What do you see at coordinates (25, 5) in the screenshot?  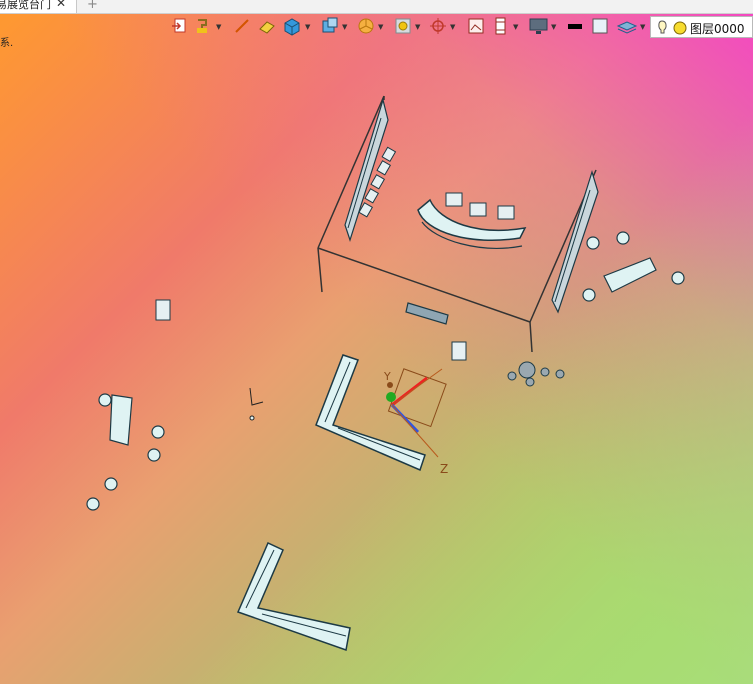 I see `tab-title: 易展览台门` at bounding box center [25, 5].